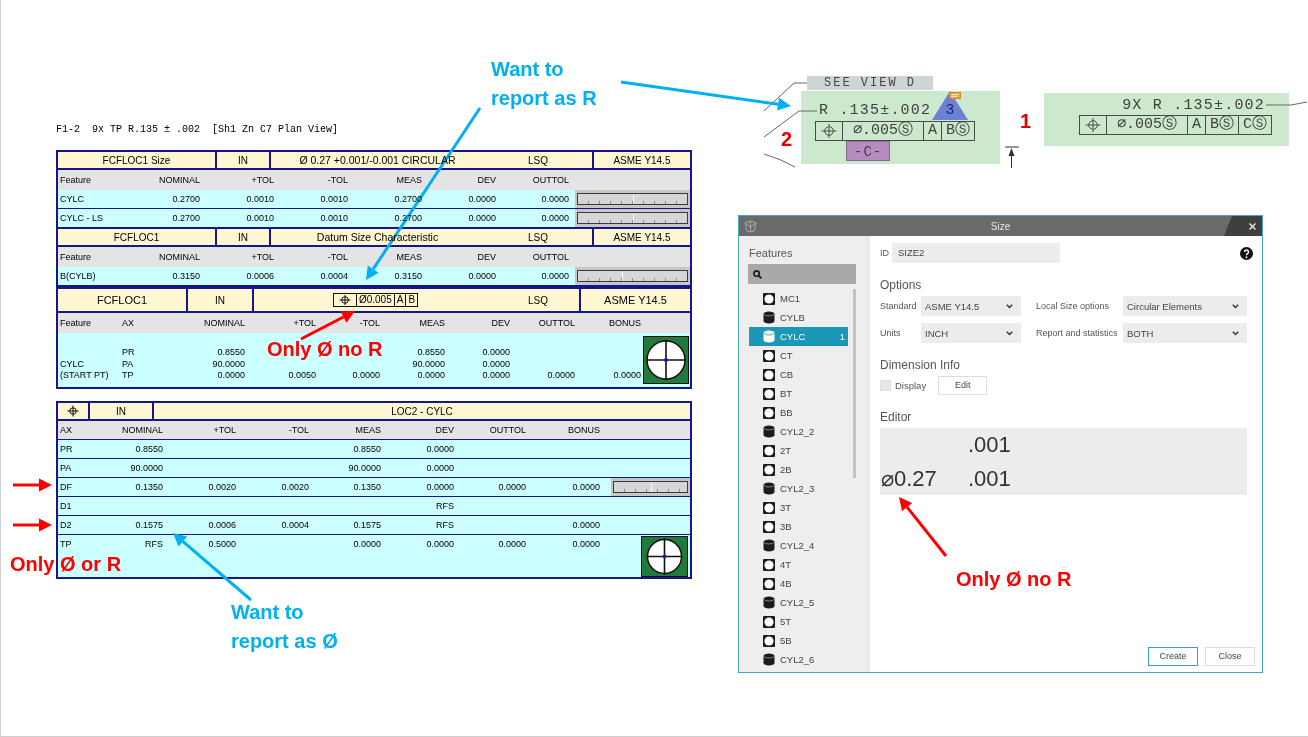 The height and width of the screenshot is (737, 1308). I want to click on column-header: -TOL, so click(298, 430).